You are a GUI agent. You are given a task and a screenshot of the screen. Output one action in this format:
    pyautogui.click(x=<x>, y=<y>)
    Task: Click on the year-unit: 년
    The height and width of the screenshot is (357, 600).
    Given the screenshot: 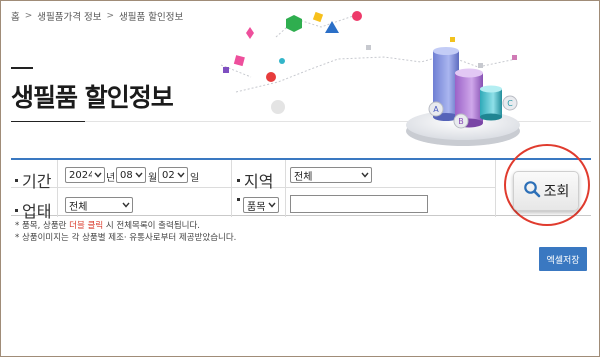 What is the action you would take?
    pyautogui.click(x=111, y=178)
    